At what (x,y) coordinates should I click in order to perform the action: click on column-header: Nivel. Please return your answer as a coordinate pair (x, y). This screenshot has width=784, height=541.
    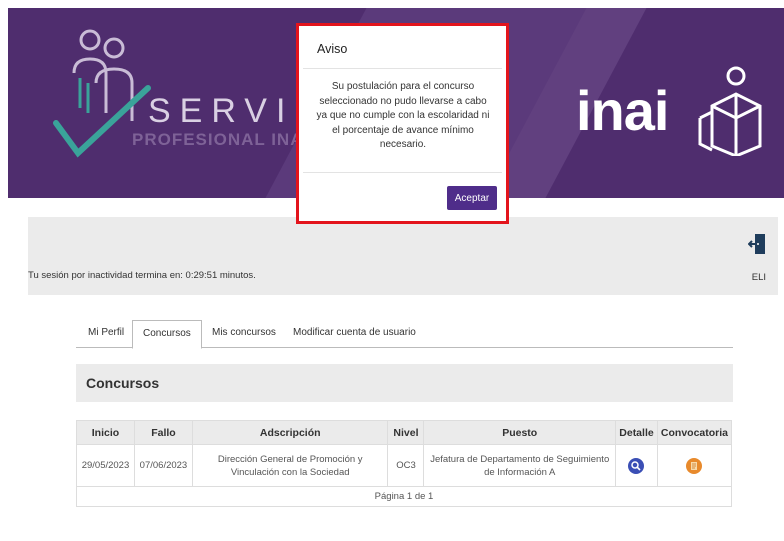
    Looking at the image, I should click on (406, 432).